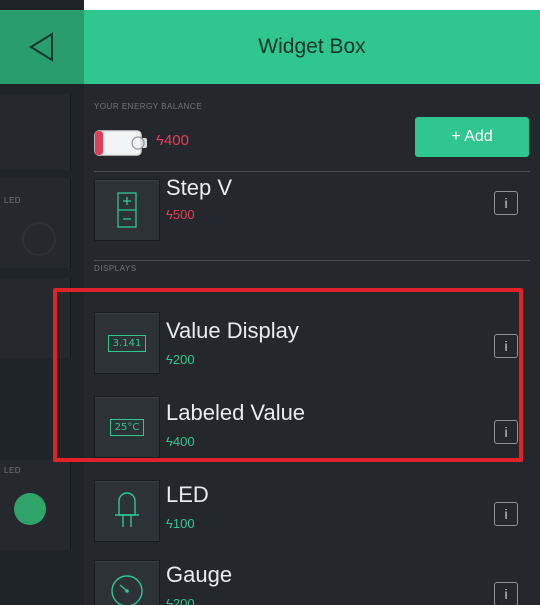  I want to click on page-title: Widget Box, so click(312, 46).